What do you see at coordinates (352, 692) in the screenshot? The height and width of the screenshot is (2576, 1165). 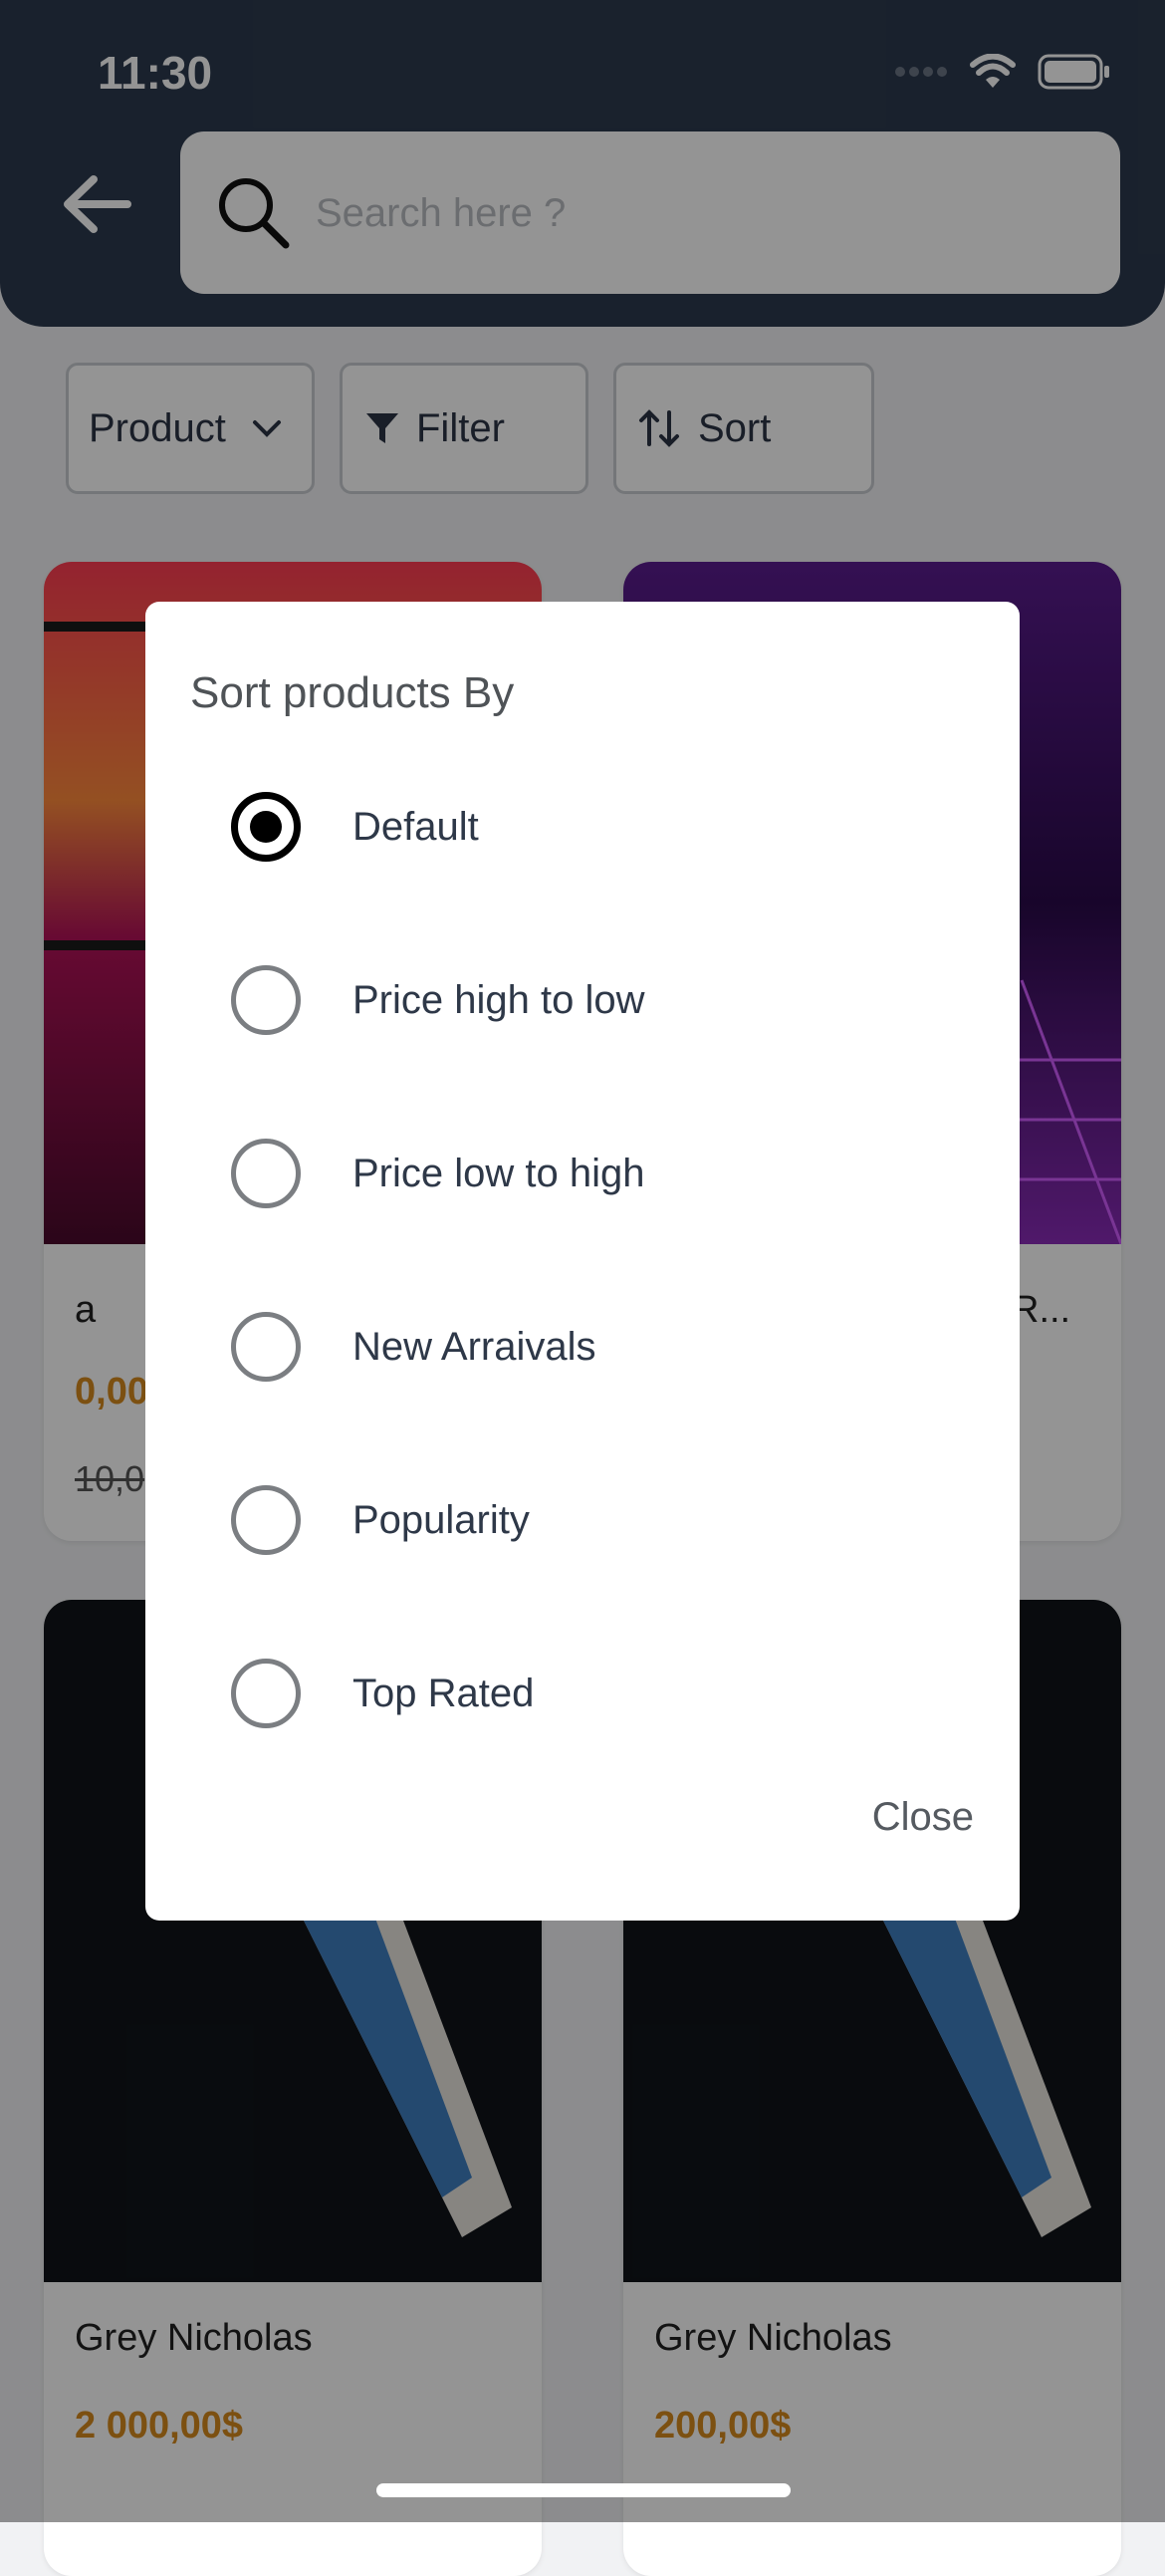 I see `dialog-title: Sort products By` at bounding box center [352, 692].